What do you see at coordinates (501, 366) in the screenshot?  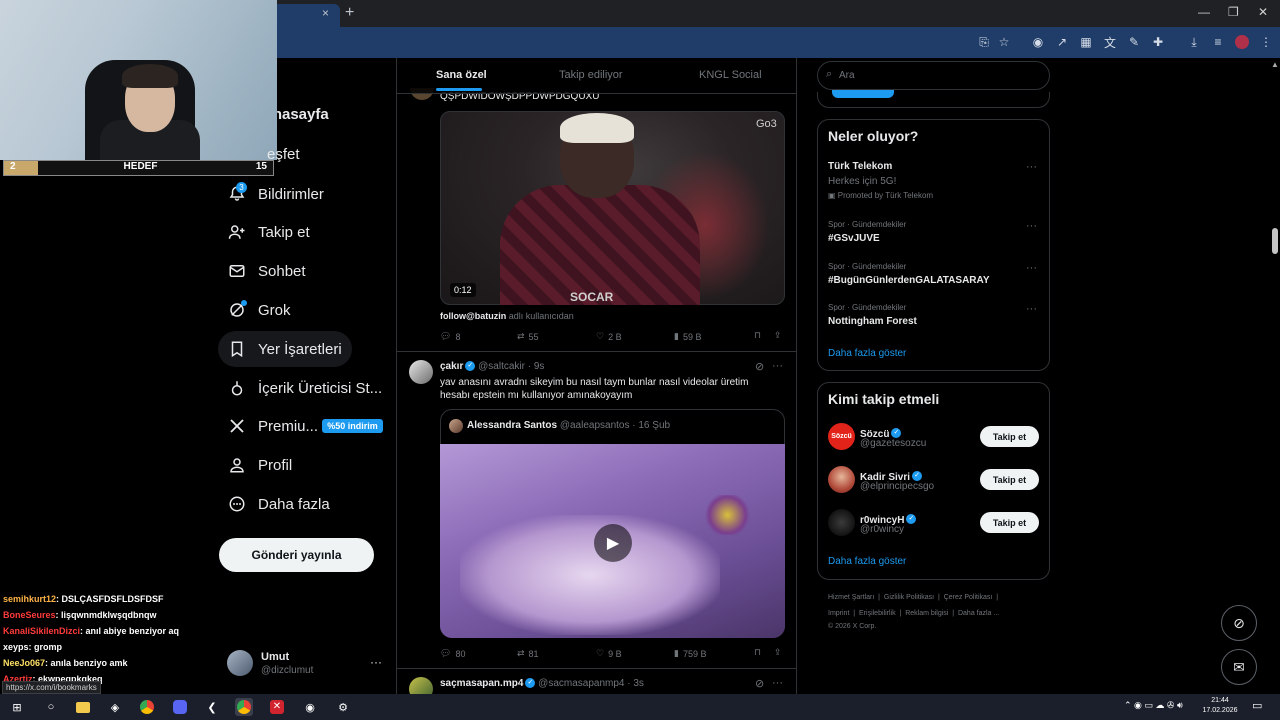 I see `post-author-handle: @saltcakir` at bounding box center [501, 366].